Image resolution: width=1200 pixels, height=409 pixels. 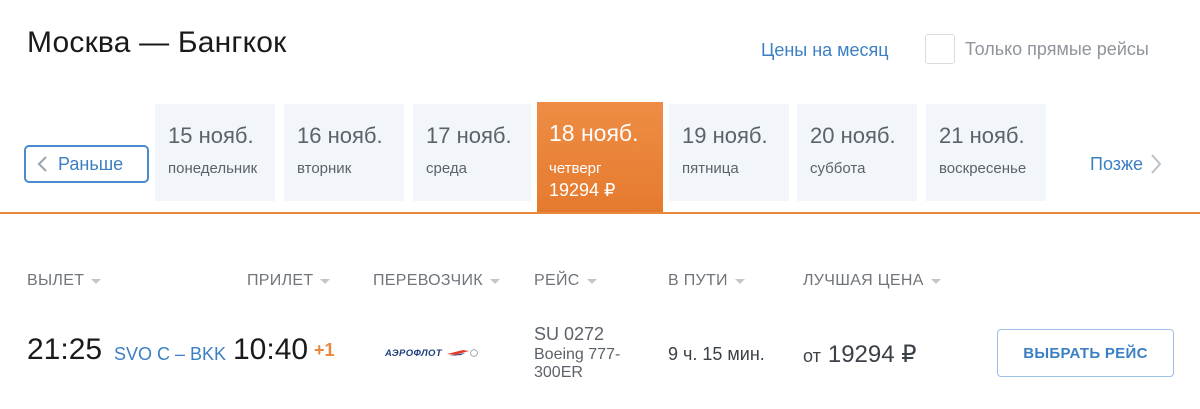 I want to click on route-title: Москва — Бангкок, so click(x=157, y=42).